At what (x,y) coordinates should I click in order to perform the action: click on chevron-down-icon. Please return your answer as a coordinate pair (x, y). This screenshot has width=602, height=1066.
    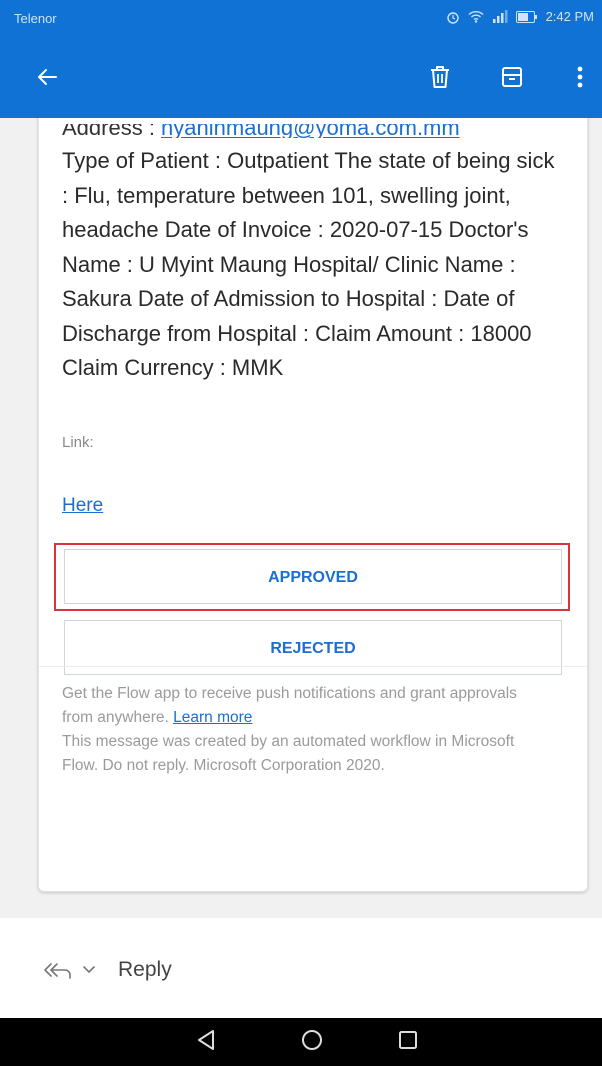
    Looking at the image, I should click on (89, 971).